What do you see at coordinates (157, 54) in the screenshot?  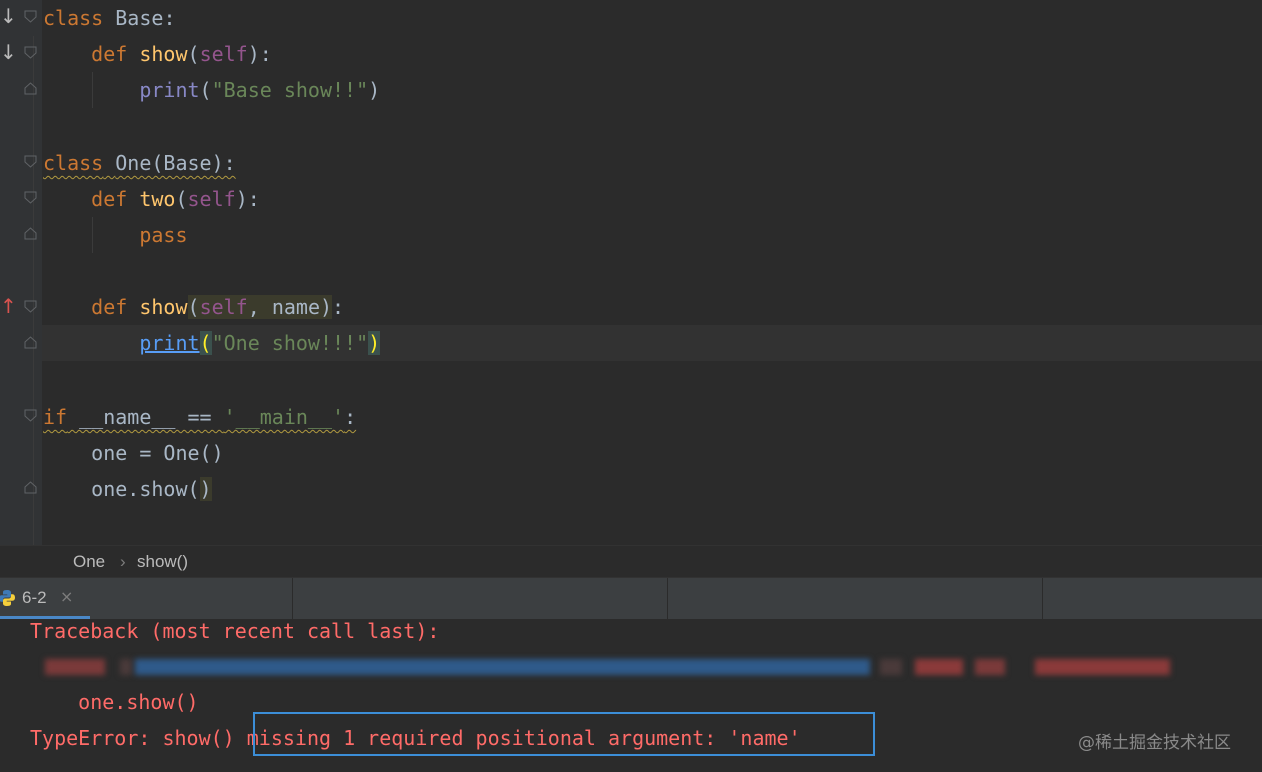 I see `code-line: def show(self):` at bounding box center [157, 54].